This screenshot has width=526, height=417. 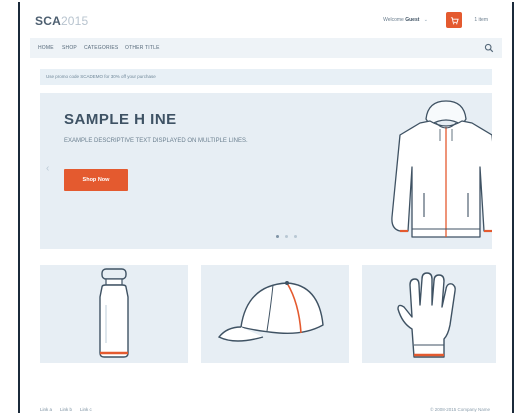 What do you see at coordinates (425, 20) in the screenshot?
I see `chevron-down-icon: ⌄` at bounding box center [425, 20].